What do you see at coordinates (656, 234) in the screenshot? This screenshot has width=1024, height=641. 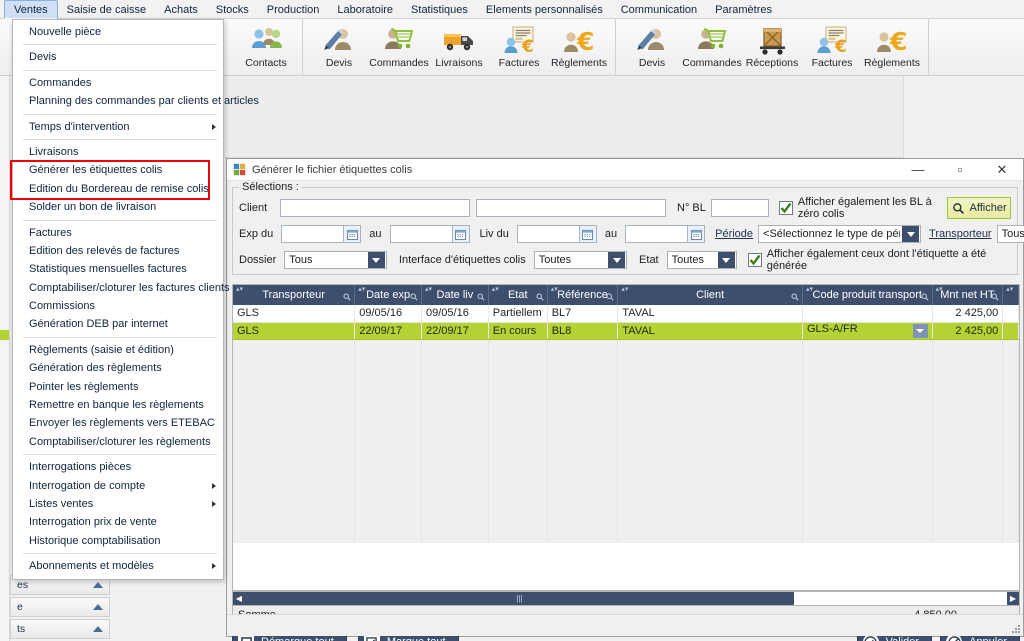 I see `liv-au-input` at bounding box center [656, 234].